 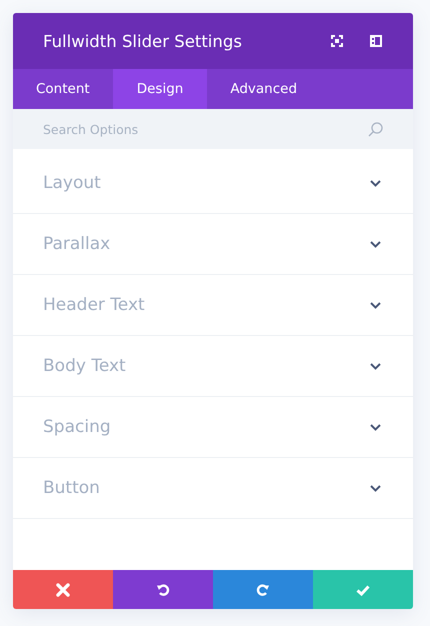 What do you see at coordinates (142, 41) in the screenshot?
I see `window-title: Fullwidth Slider Settings` at bounding box center [142, 41].